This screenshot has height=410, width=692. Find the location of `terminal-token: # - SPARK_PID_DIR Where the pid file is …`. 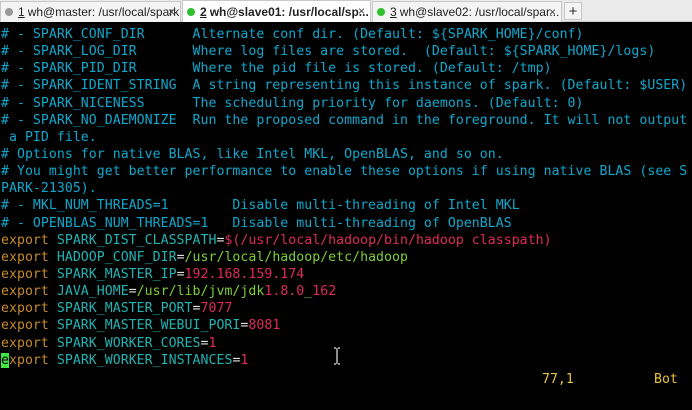

terminal-token: # - SPARK_PID_DIR Where the pid file is … is located at coordinates (276, 69).